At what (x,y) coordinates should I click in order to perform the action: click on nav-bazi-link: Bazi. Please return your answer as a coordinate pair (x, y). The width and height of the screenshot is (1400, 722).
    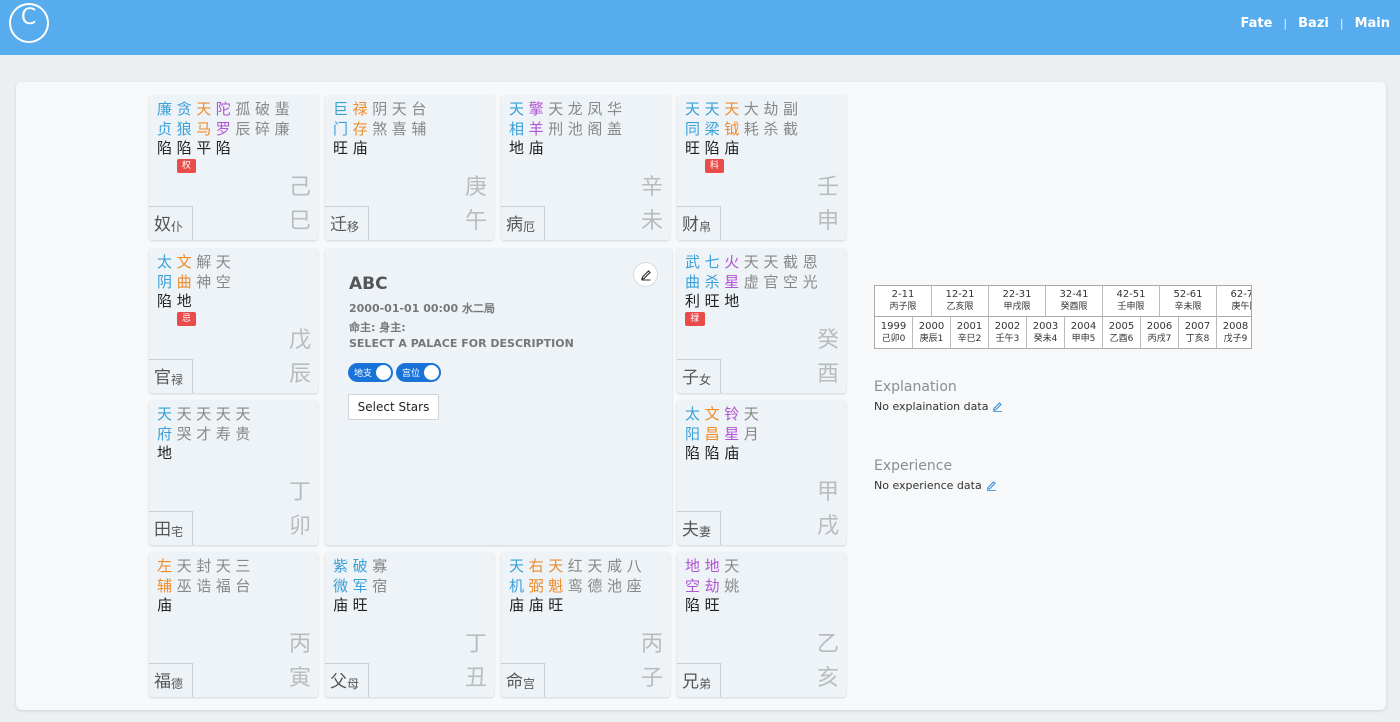
    Looking at the image, I should click on (1313, 23).